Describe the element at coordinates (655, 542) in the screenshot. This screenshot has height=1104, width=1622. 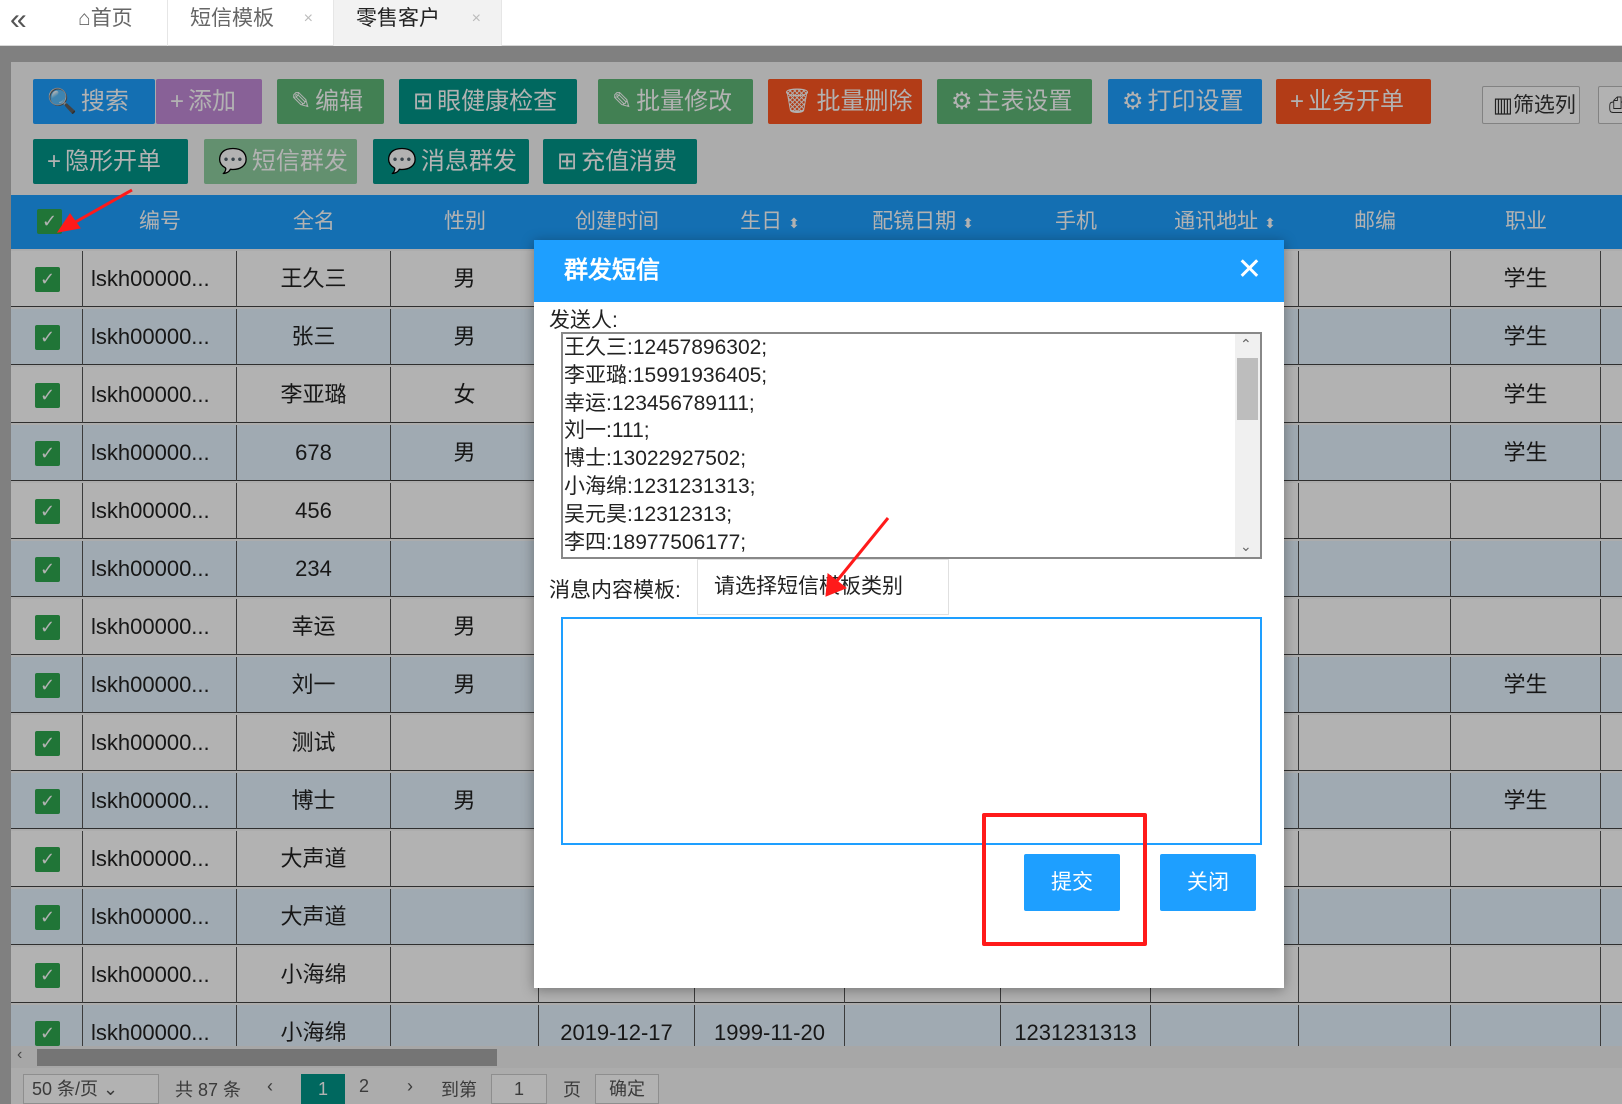
I see `recipient-line: 李四:18977506177;` at that location.